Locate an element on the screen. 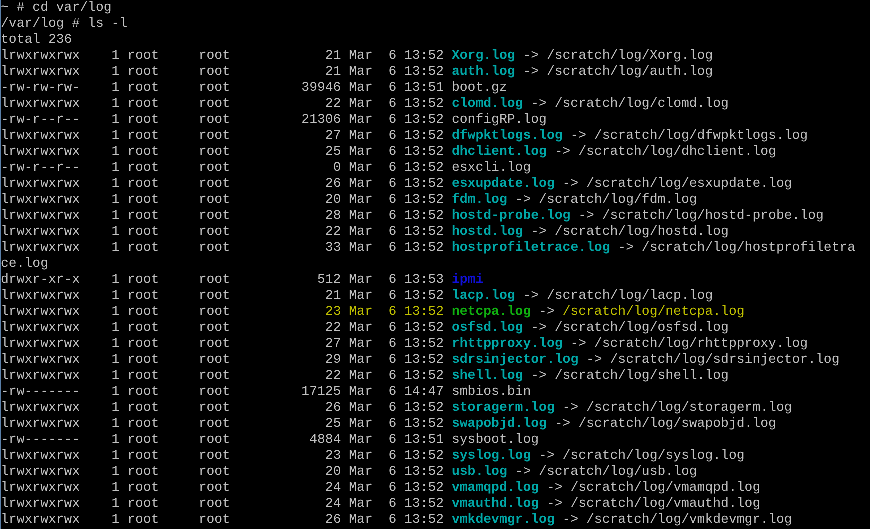 The image size is (870, 529). file-name: dhclient.log is located at coordinates (499, 151).